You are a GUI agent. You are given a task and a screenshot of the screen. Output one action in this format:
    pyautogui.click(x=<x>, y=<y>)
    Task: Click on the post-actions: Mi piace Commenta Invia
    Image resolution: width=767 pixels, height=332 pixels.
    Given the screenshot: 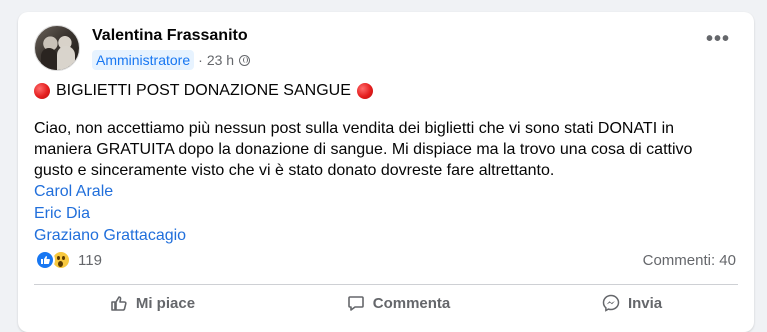 What is the action you would take?
    pyautogui.click(x=386, y=303)
    